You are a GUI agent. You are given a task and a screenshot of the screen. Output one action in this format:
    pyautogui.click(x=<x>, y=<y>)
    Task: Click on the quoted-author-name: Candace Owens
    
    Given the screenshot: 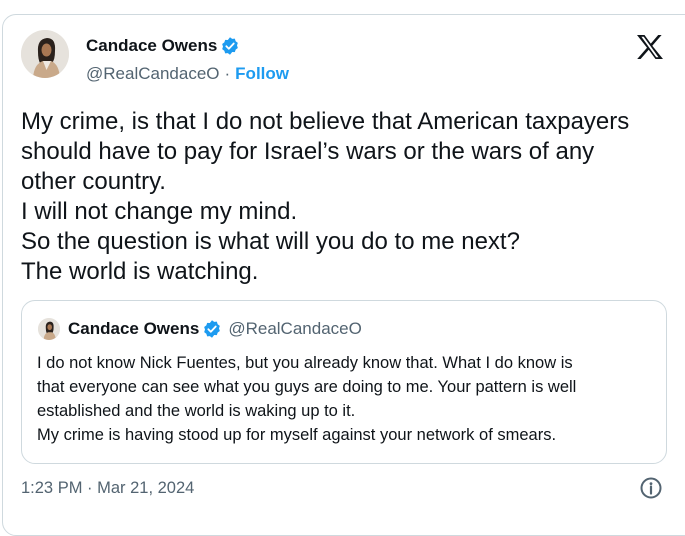 What is the action you would take?
    pyautogui.click(x=134, y=328)
    